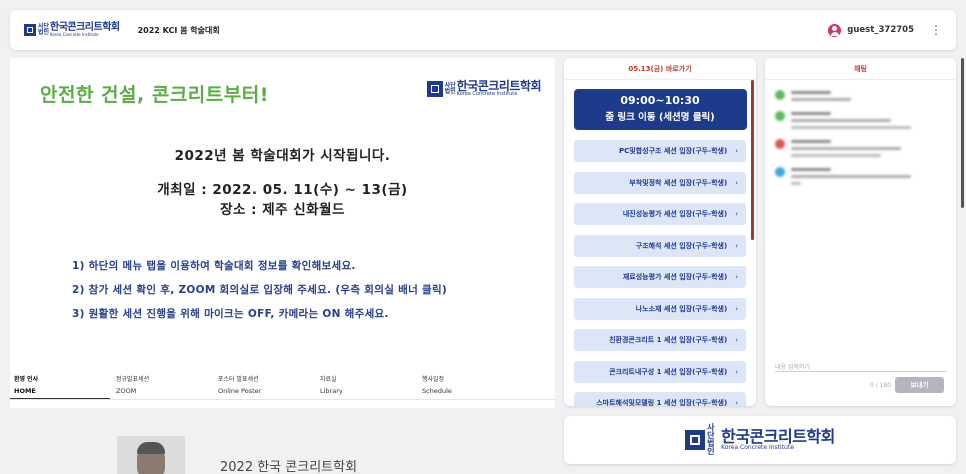 The width and height of the screenshot is (966, 474). I want to click on logo-english: Korea Concrete Institute, so click(74, 34).